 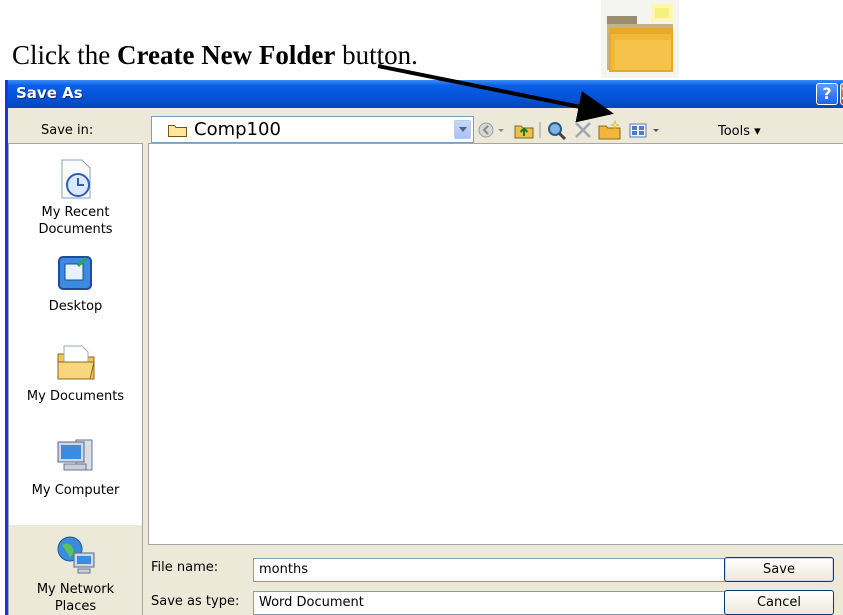 I want to click on views-icon, so click(x=646, y=130).